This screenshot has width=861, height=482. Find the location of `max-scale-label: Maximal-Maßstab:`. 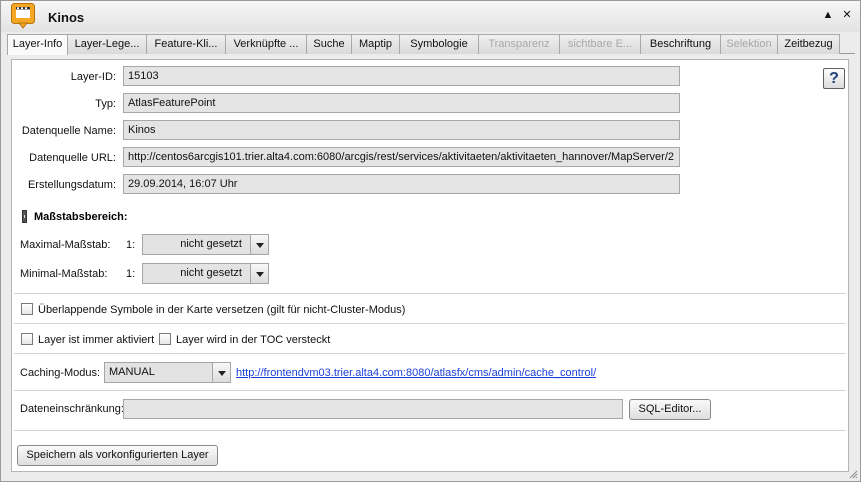

max-scale-label: Maximal-Maßstab: is located at coordinates (65, 245).